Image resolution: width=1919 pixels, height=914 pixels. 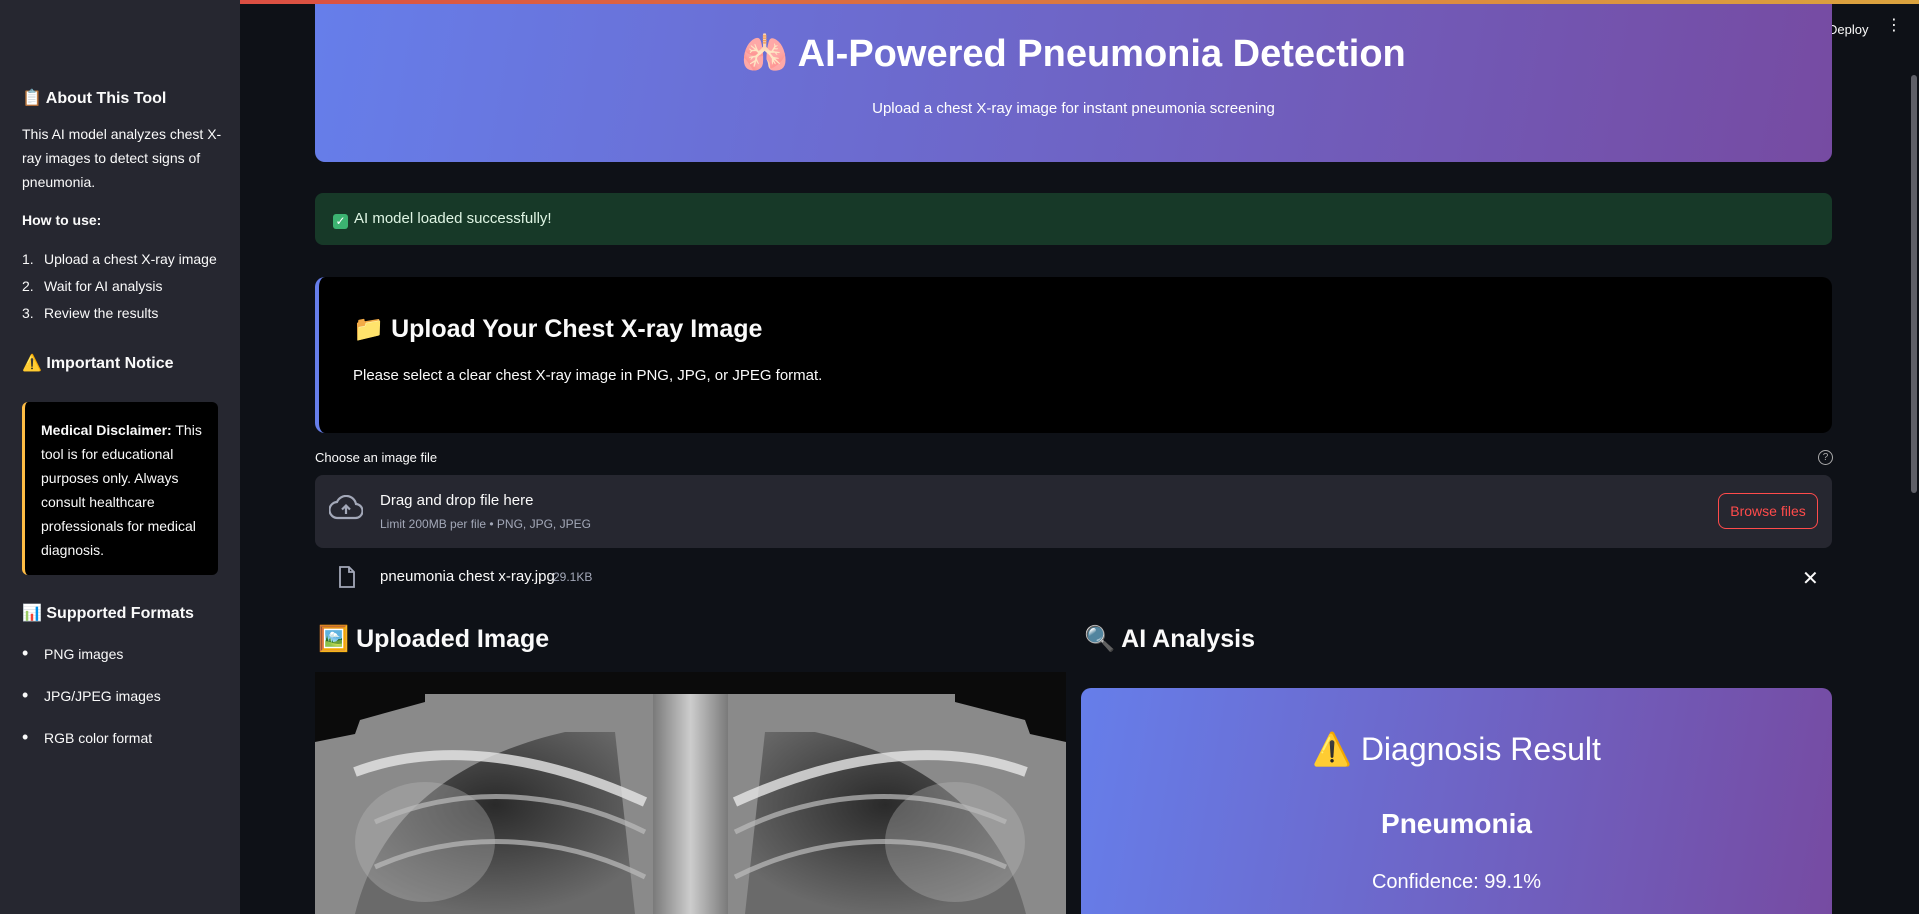 What do you see at coordinates (347, 577) in the screenshot?
I see `file-icon` at bounding box center [347, 577].